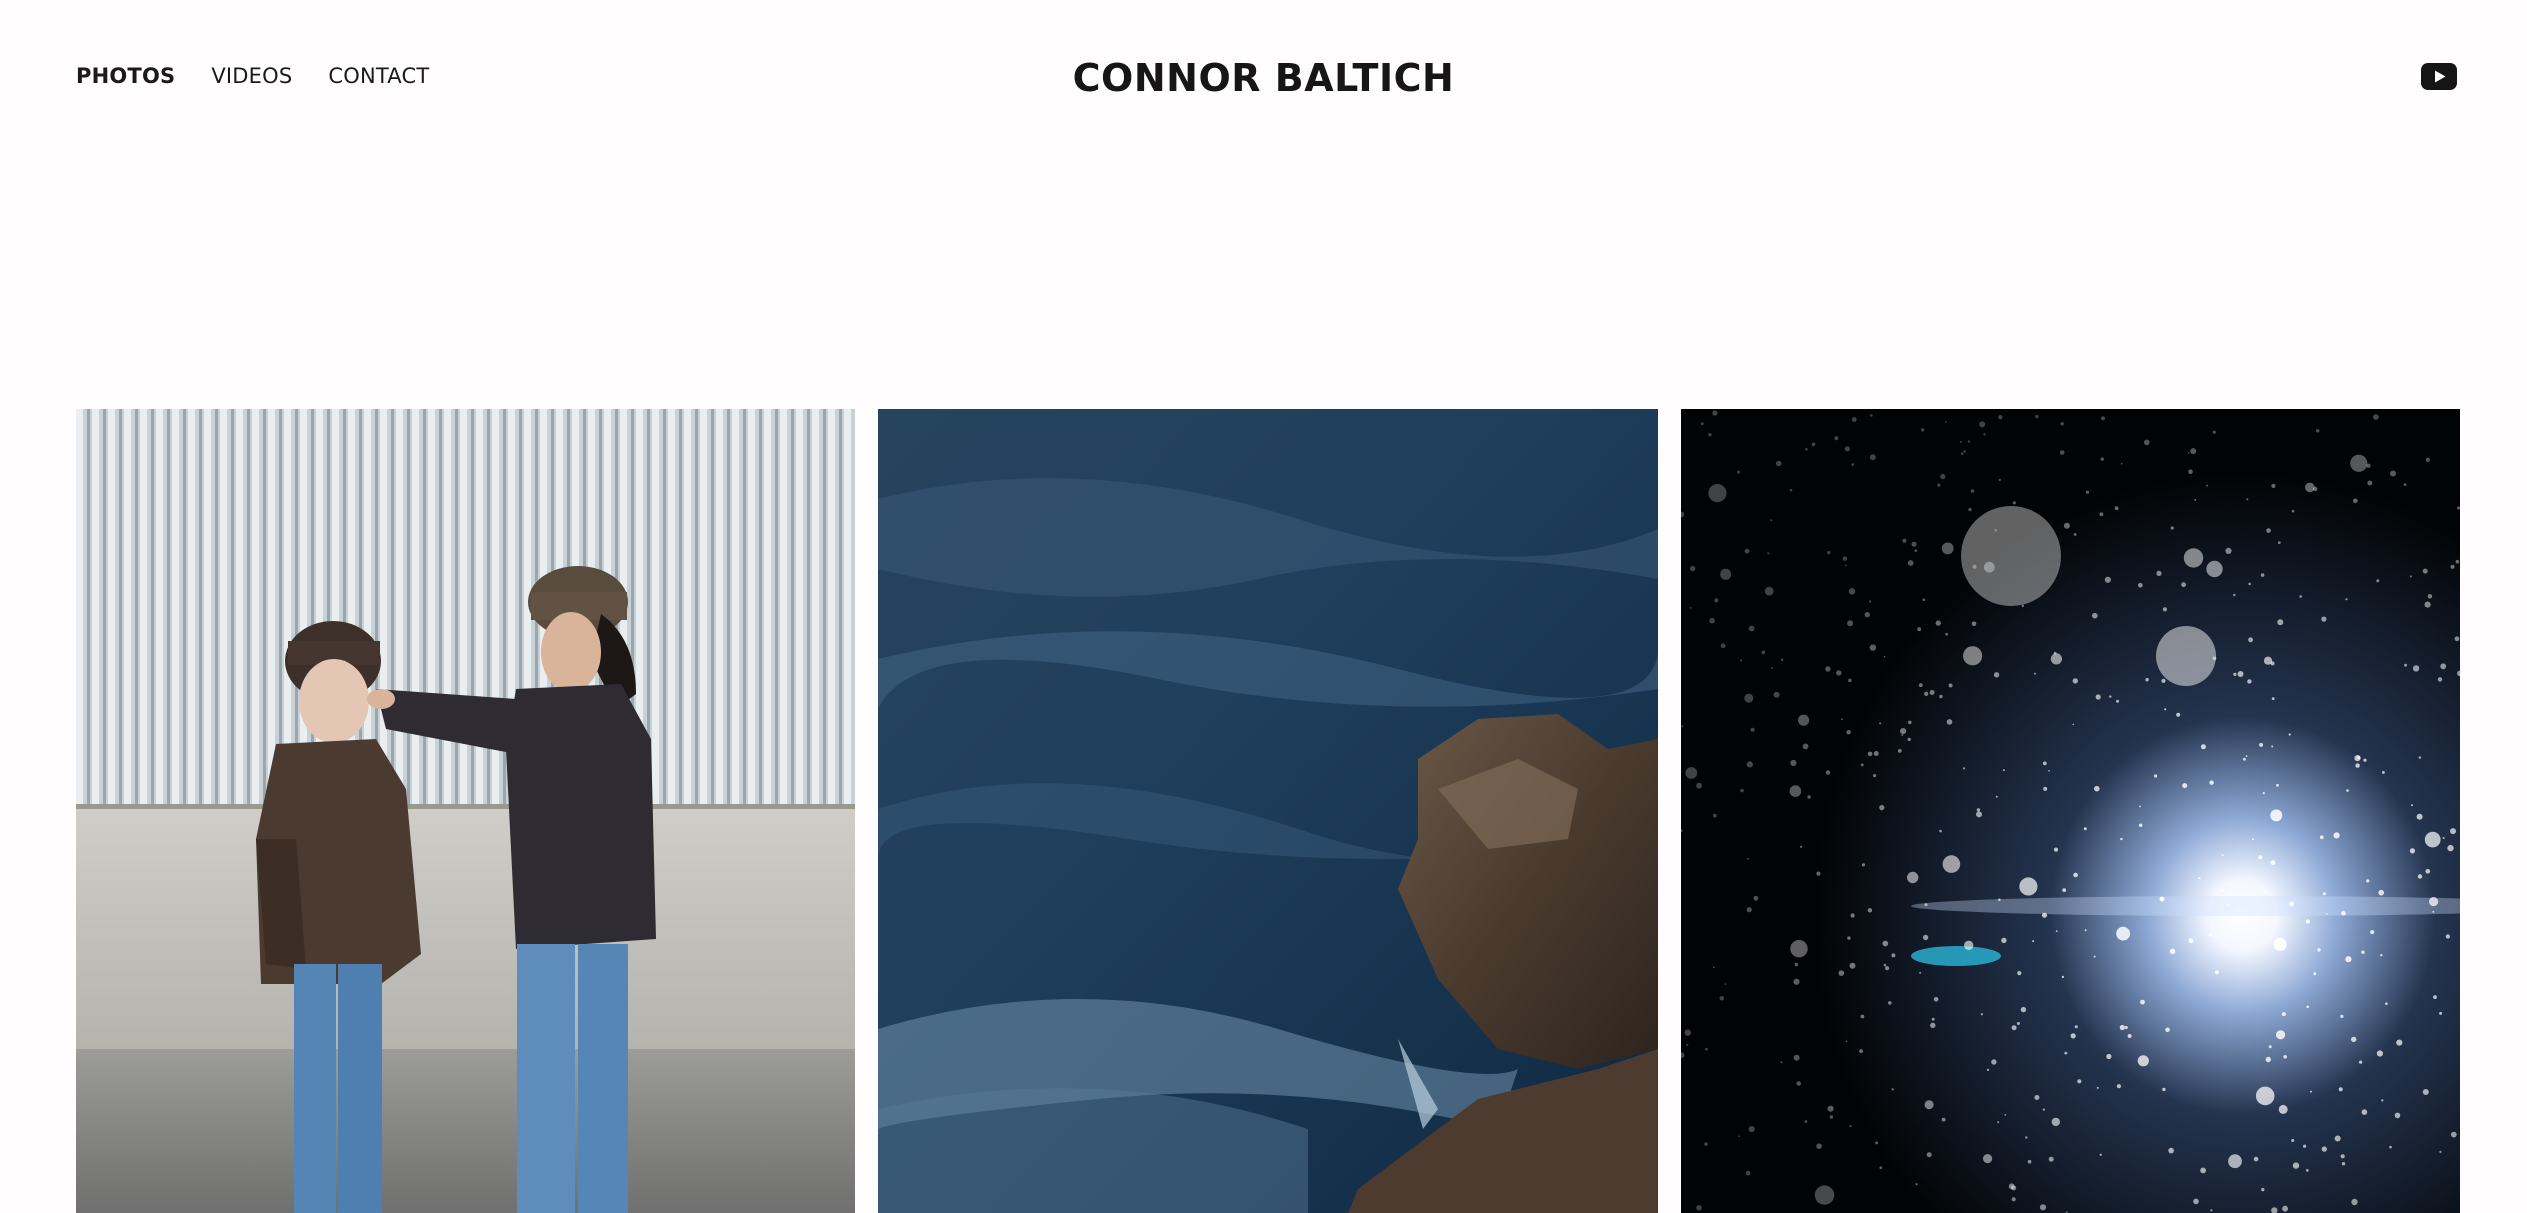  I want to click on site-header: PHOTOS VIDEOS CONTACT CONNOR BALTICH, so click(1263, 82).